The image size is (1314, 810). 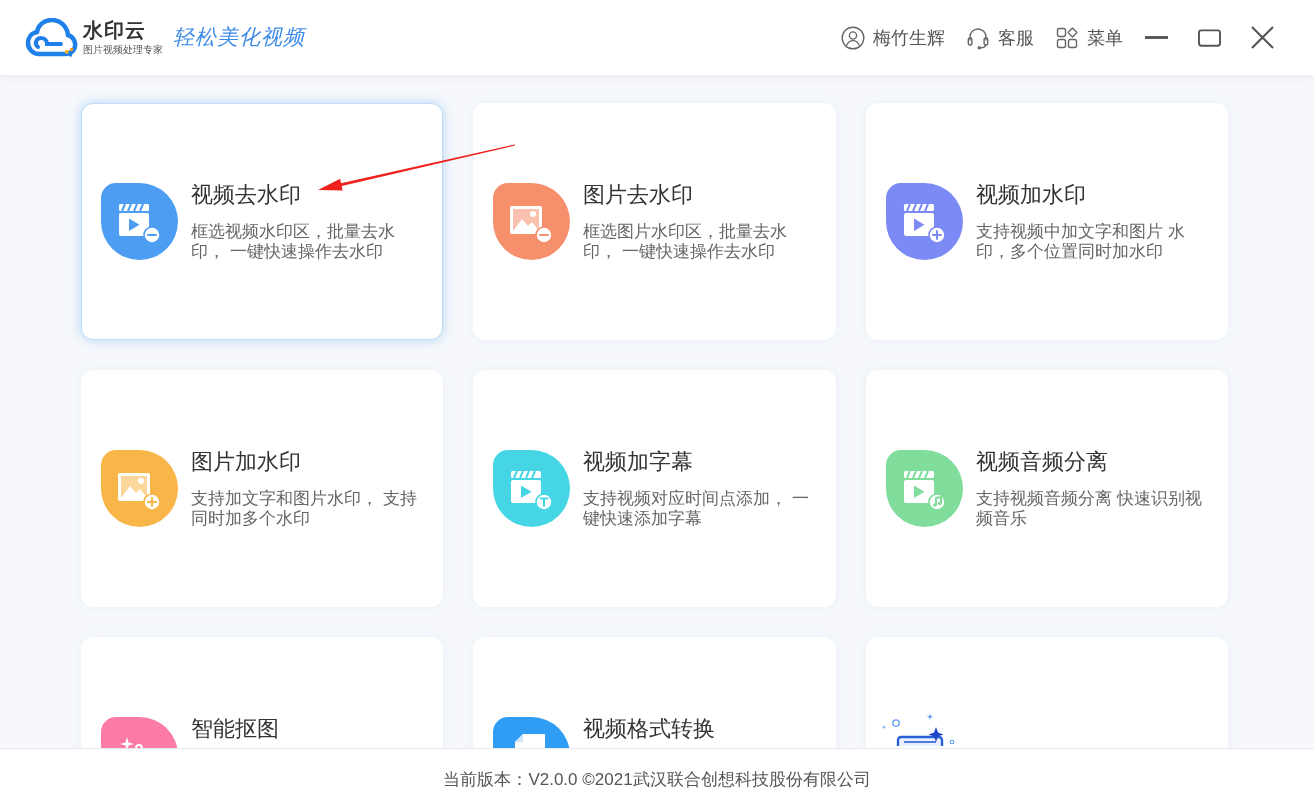 What do you see at coordinates (978, 37) in the screenshot?
I see `headset-icon` at bounding box center [978, 37].